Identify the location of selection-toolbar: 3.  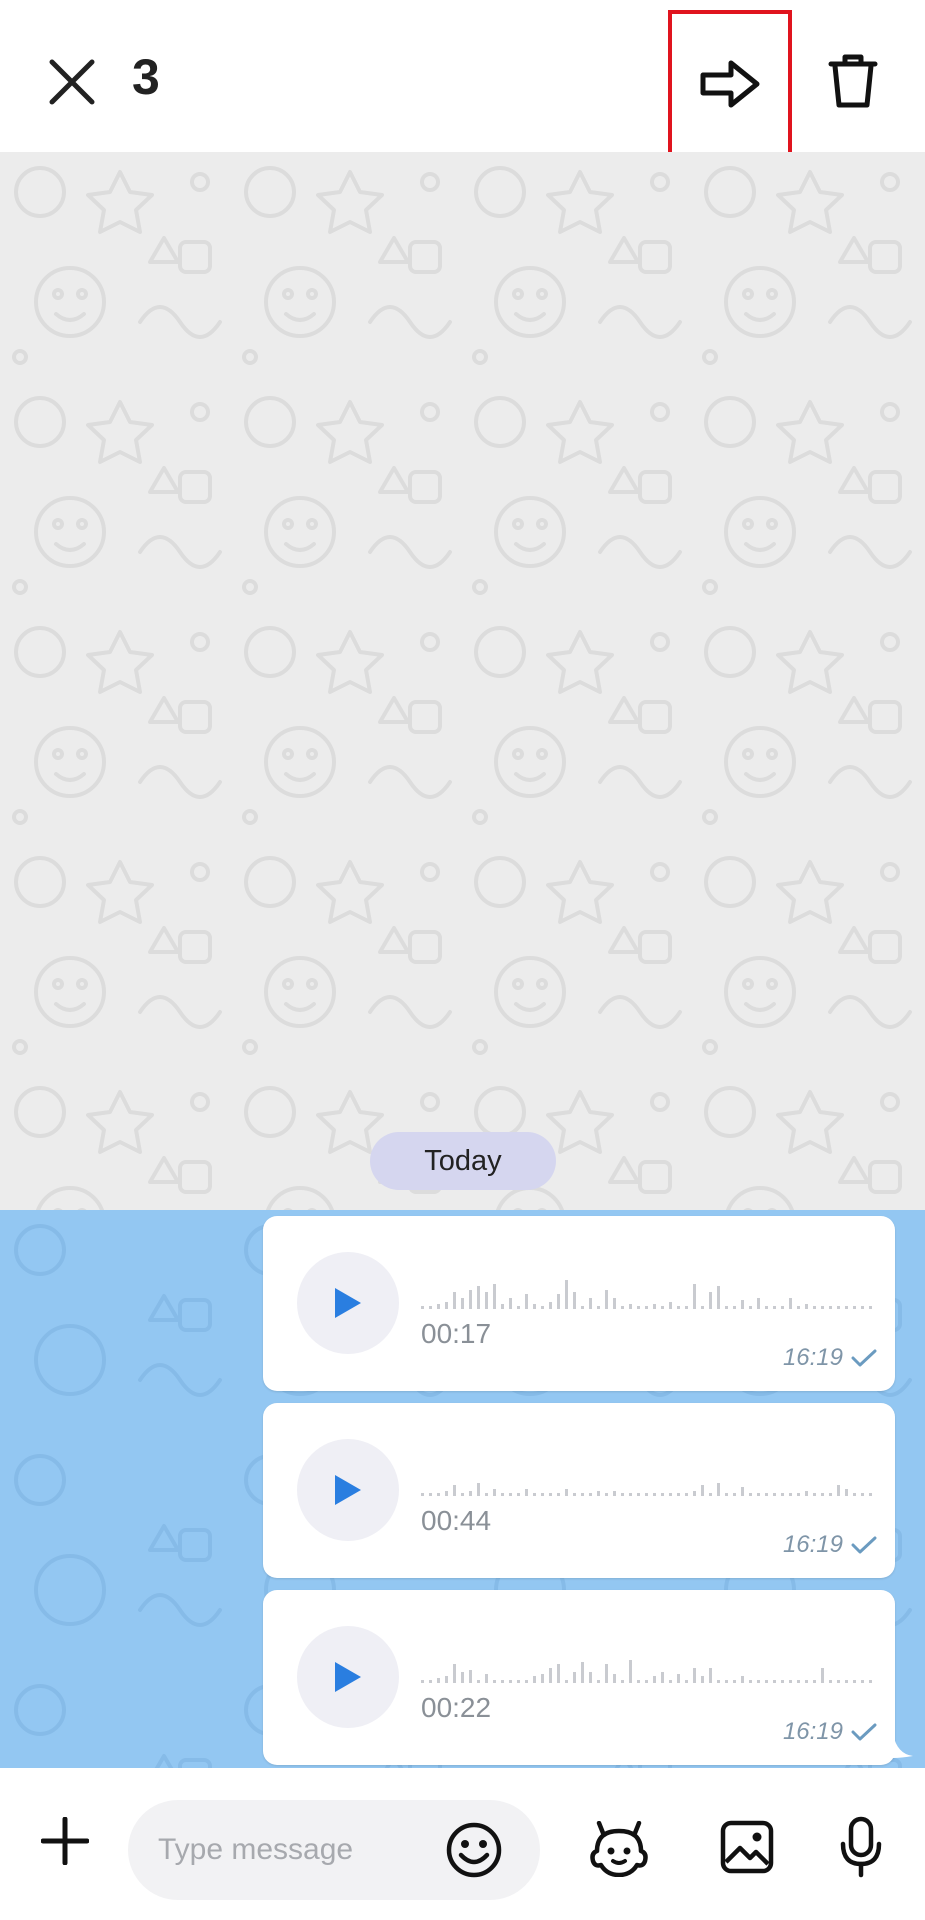
(462, 78).